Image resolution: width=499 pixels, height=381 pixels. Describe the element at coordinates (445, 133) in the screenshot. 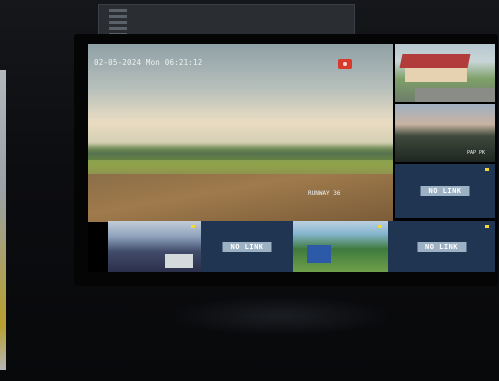

I see `camera-view-sunset: PAP PK` at that location.